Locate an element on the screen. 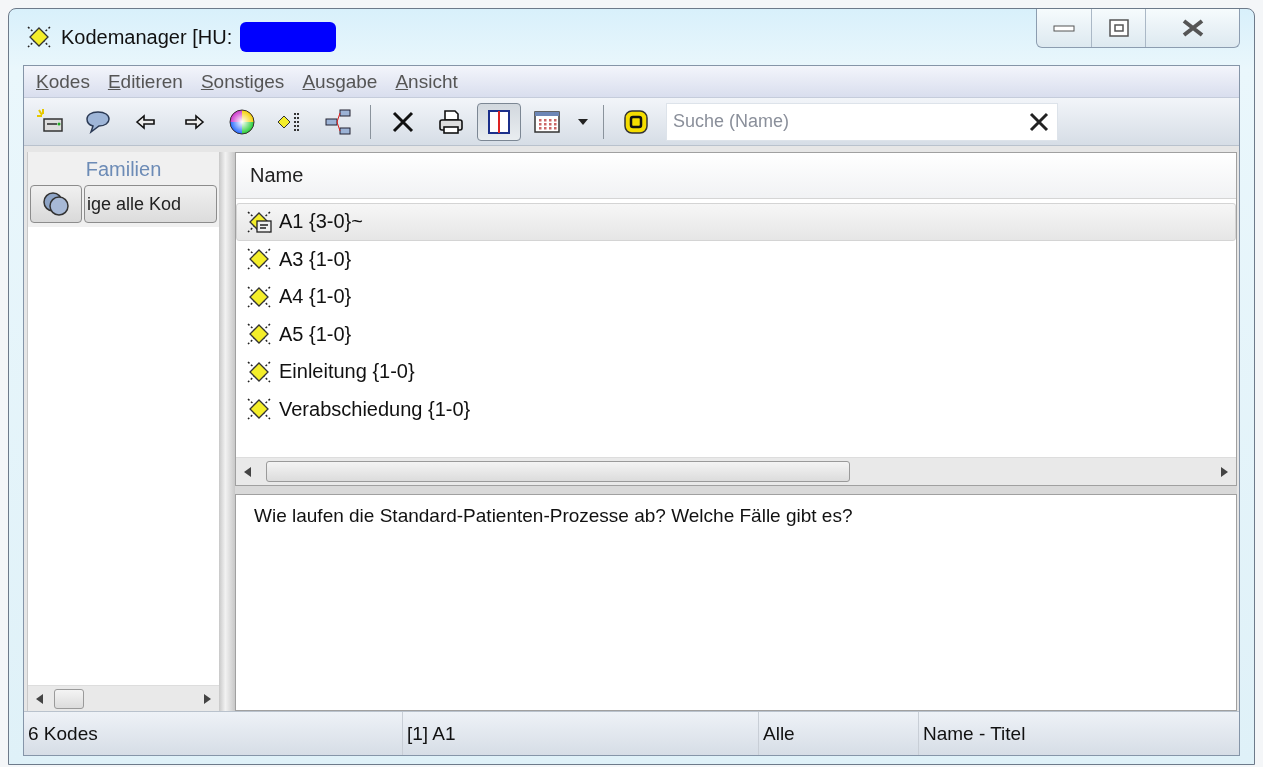 The width and height of the screenshot is (1263, 767). menu-item: Editieren is located at coordinates (145, 81).